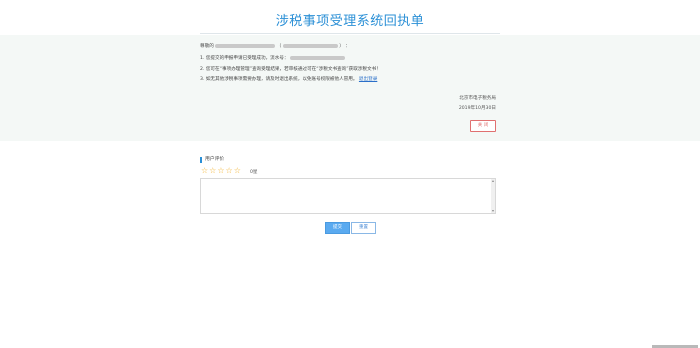  I want to click on submit-button: 提交, so click(337, 228).